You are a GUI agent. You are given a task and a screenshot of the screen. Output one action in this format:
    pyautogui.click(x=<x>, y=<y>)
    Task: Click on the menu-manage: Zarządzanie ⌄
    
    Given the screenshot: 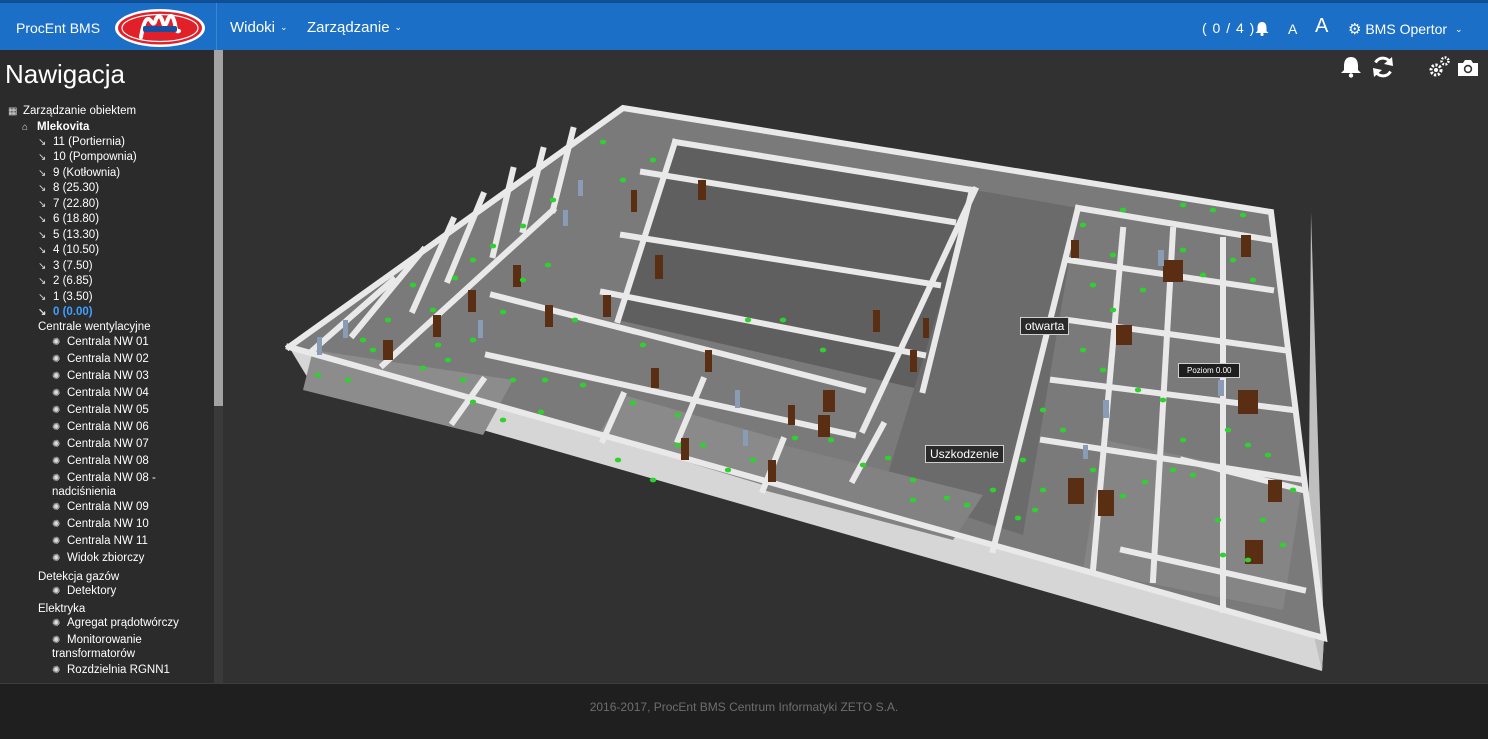 What is the action you would take?
    pyautogui.click(x=354, y=27)
    